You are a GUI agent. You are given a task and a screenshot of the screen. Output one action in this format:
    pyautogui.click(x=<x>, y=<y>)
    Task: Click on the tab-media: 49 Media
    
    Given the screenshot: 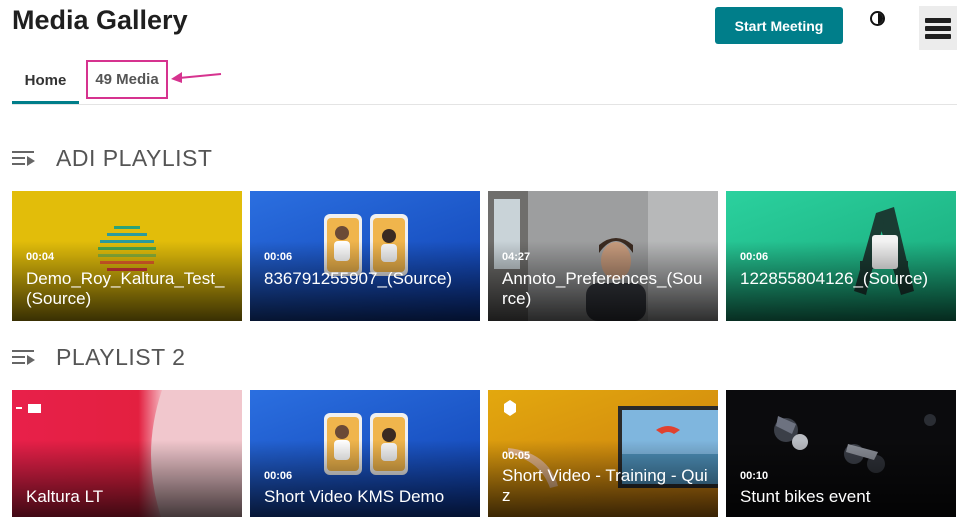 What is the action you would take?
    pyautogui.click(x=127, y=79)
    